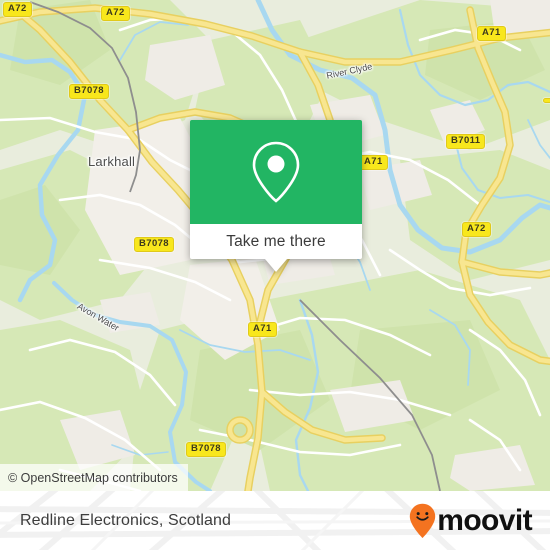 This screenshot has width=550, height=550. What do you see at coordinates (276, 265) in the screenshot?
I see `callout-tail` at bounding box center [276, 265].